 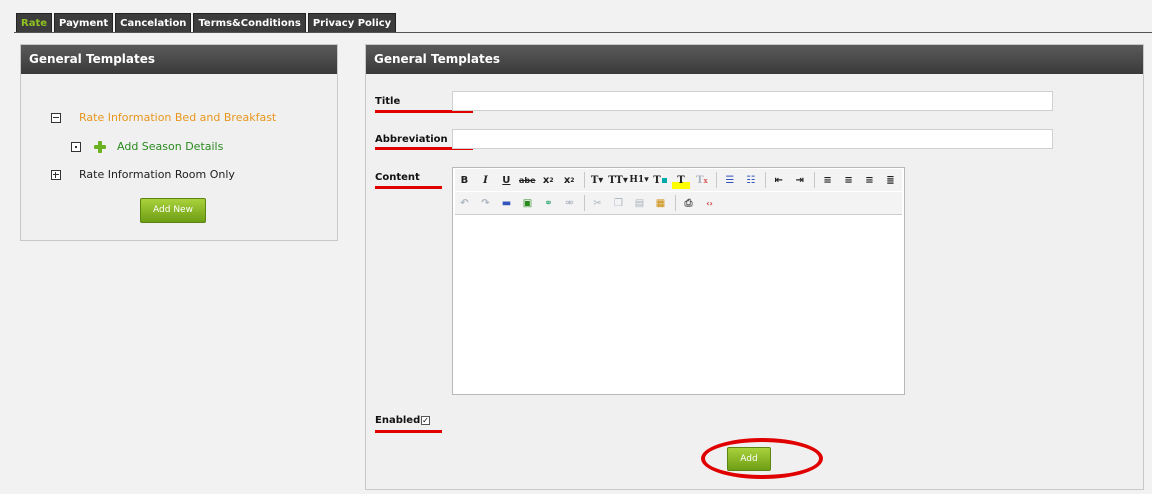 What do you see at coordinates (527, 203) in the screenshot?
I see `image-icon: ▣` at bounding box center [527, 203].